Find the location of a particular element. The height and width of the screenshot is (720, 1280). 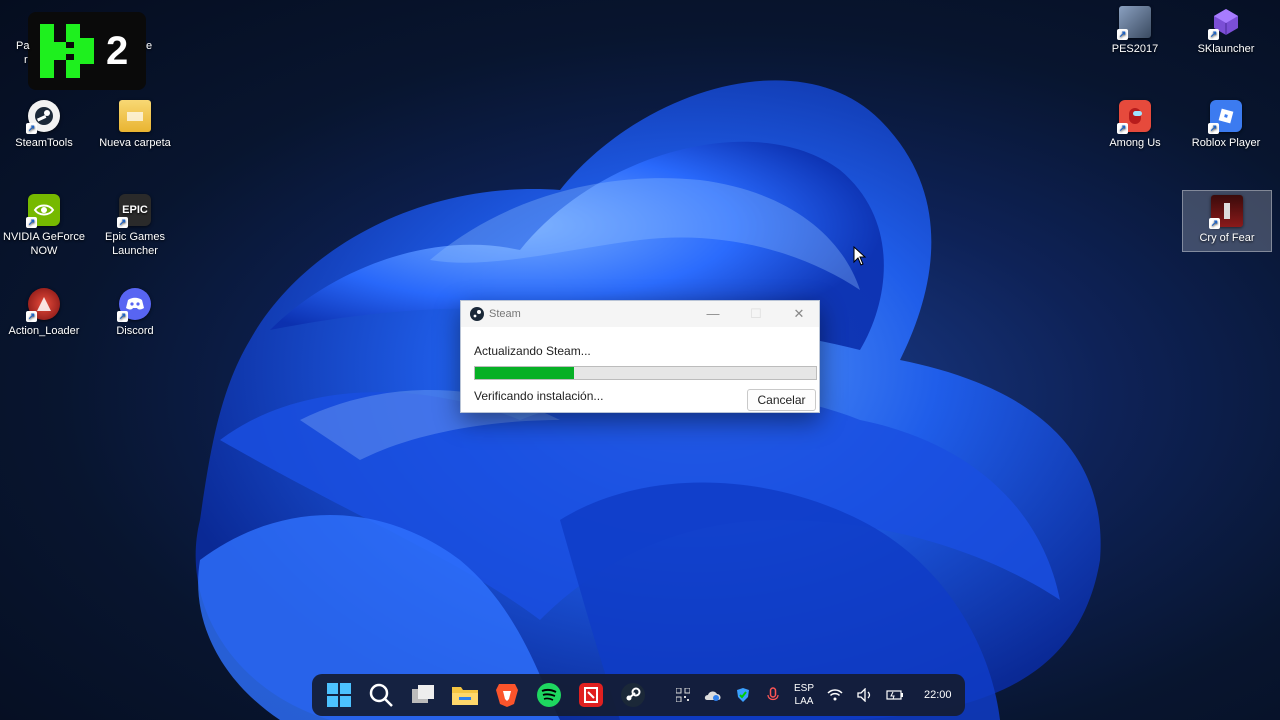

among-us-icon: ↗ is located at coordinates (1134, 117).